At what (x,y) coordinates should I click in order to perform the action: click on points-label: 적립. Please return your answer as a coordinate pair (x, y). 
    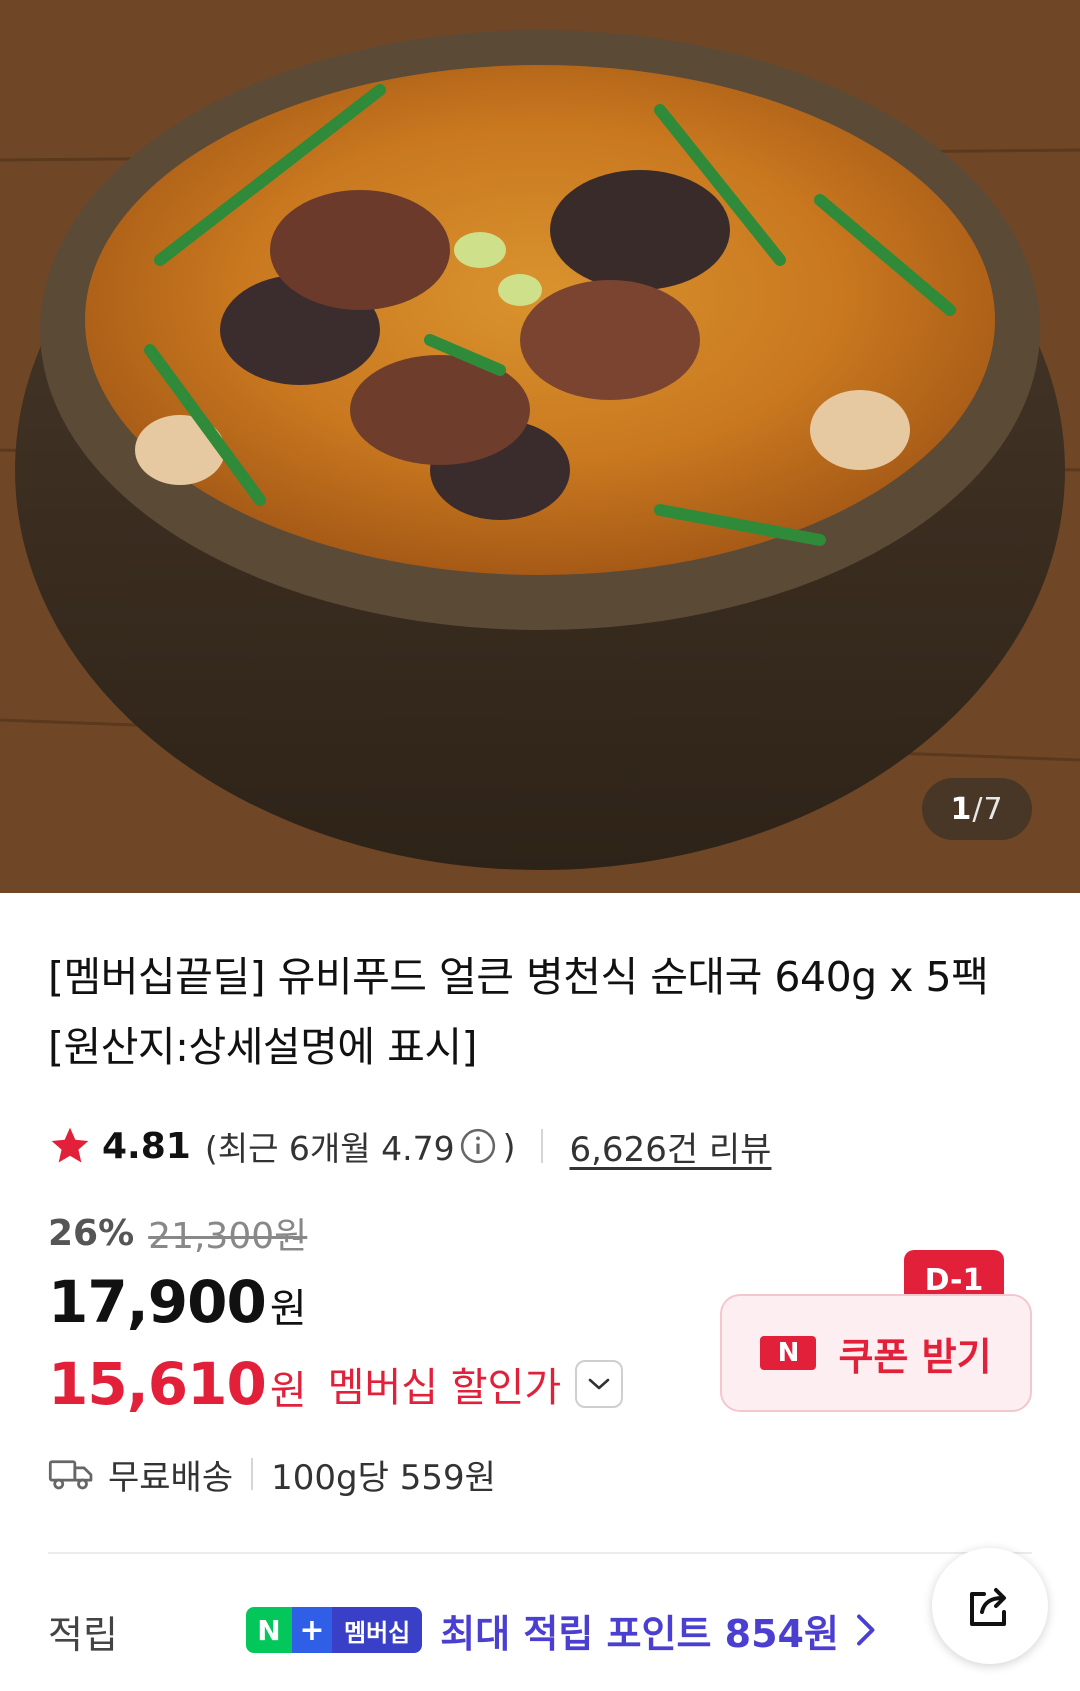
    Looking at the image, I should click on (83, 1635).